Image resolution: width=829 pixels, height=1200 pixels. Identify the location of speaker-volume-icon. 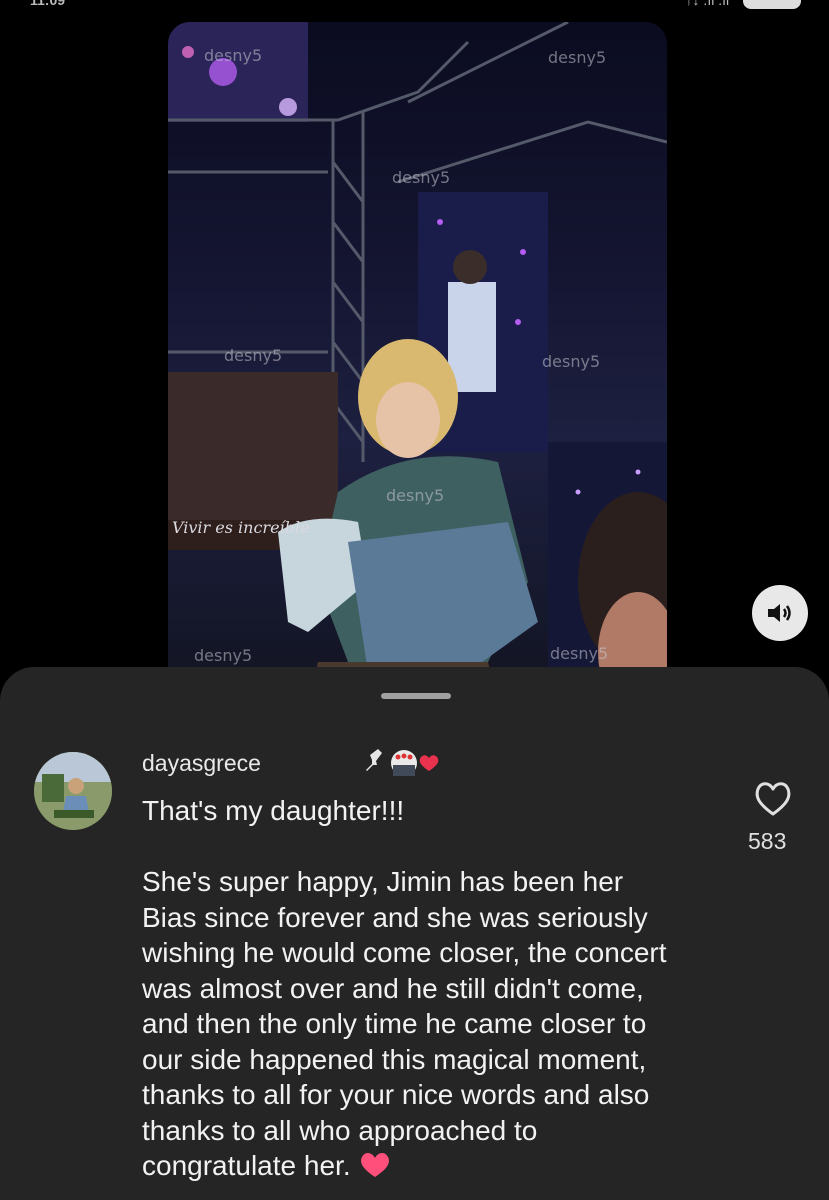
(779, 613).